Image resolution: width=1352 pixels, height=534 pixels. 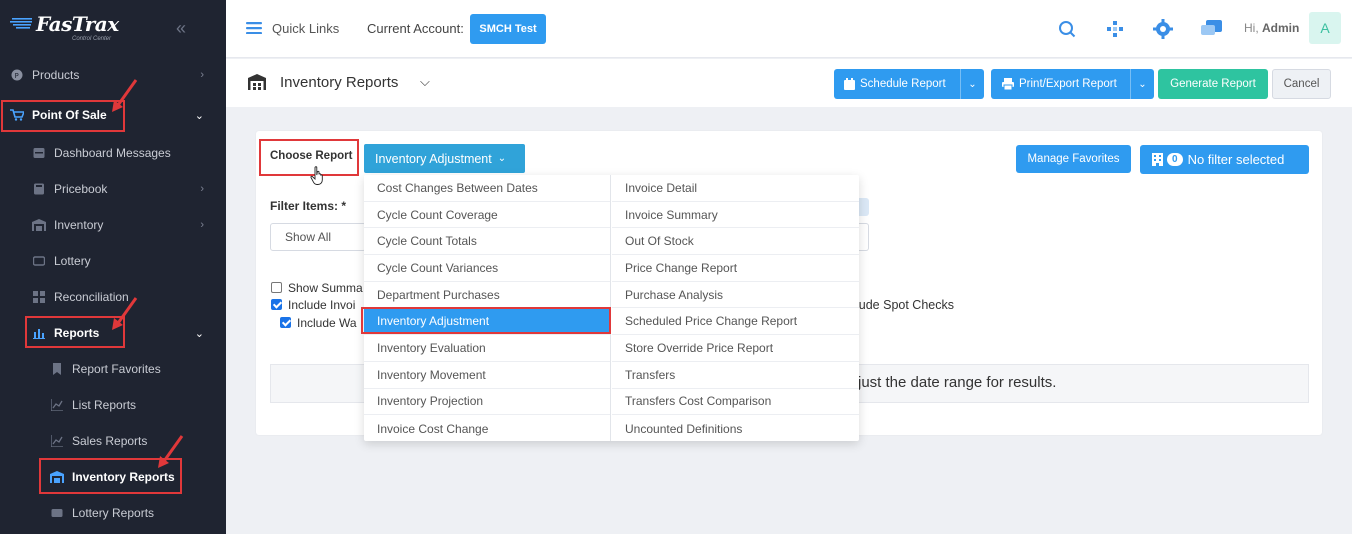 I want to click on schedule-report-button: Schedule Report ⌄, so click(x=909, y=84).